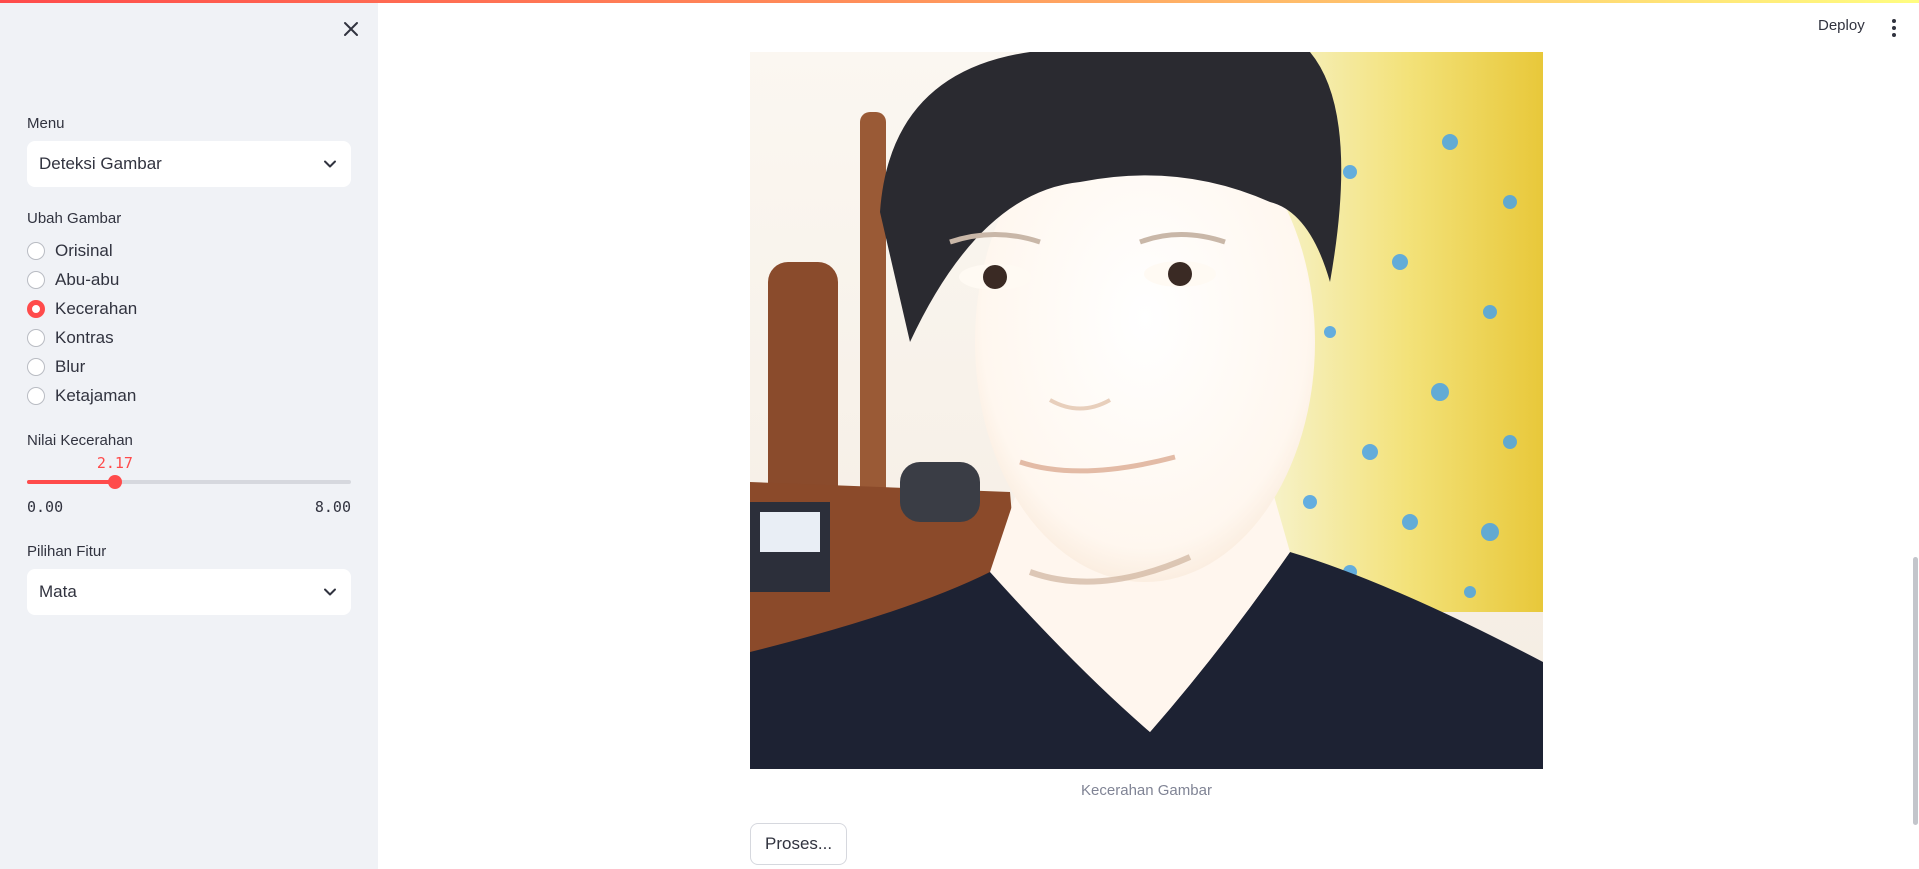 The height and width of the screenshot is (869, 1919). I want to click on radio-option-abu-abu: Abu-abu, so click(73, 280).